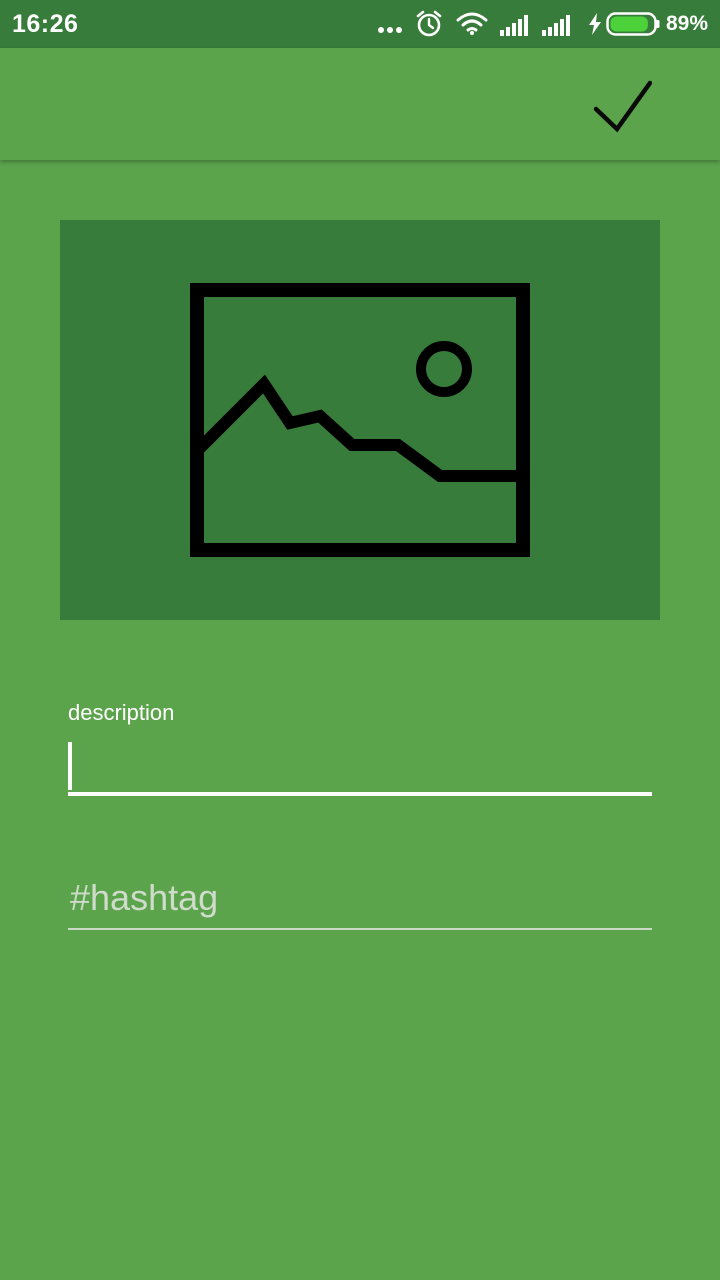 Image resolution: width=720 pixels, height=1280 pixels. I want to click on status-bar: 16:26 89%, so click(360, 24).